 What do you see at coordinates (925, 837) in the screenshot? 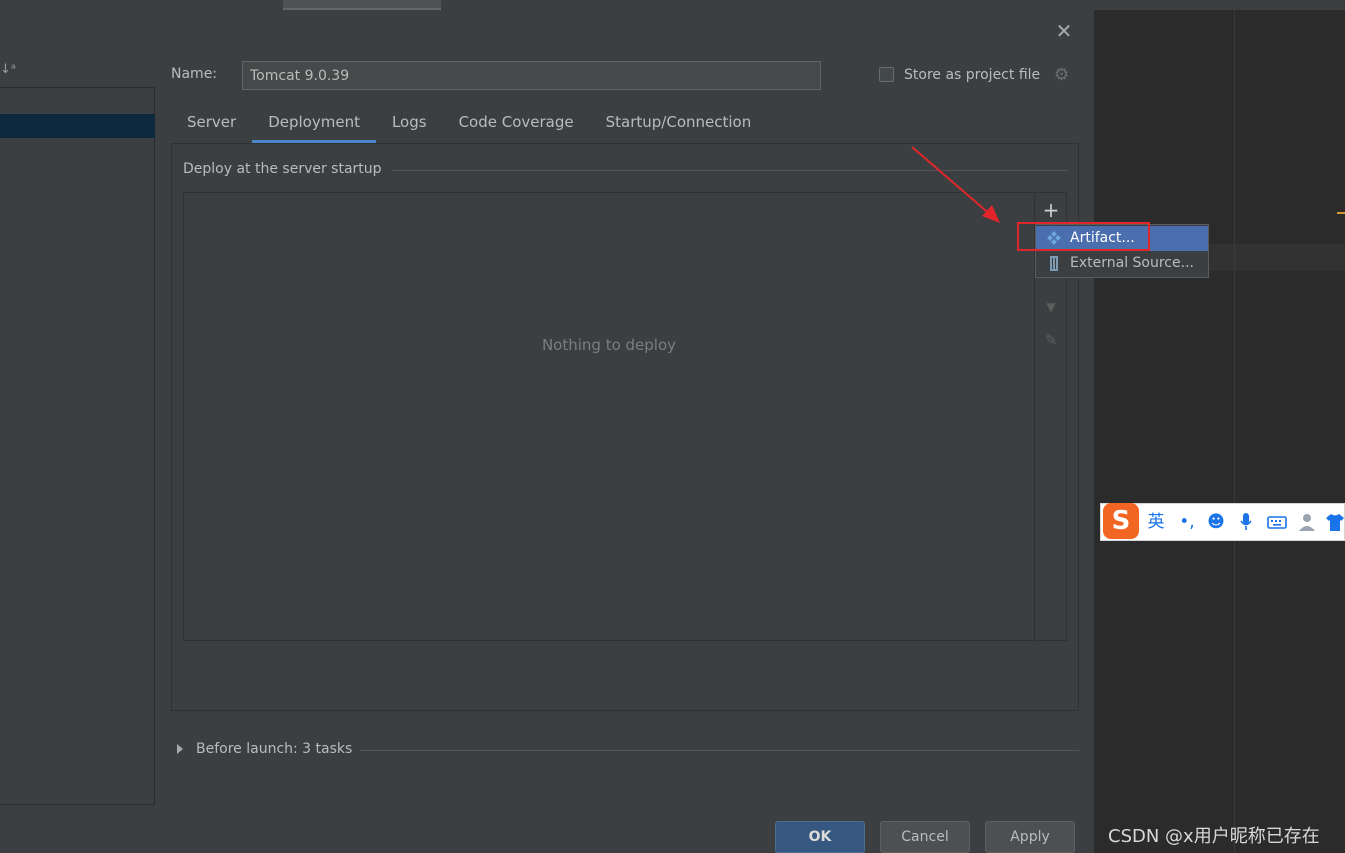
I see `cancel-button: Cancel` at bounding box center [925, 837].